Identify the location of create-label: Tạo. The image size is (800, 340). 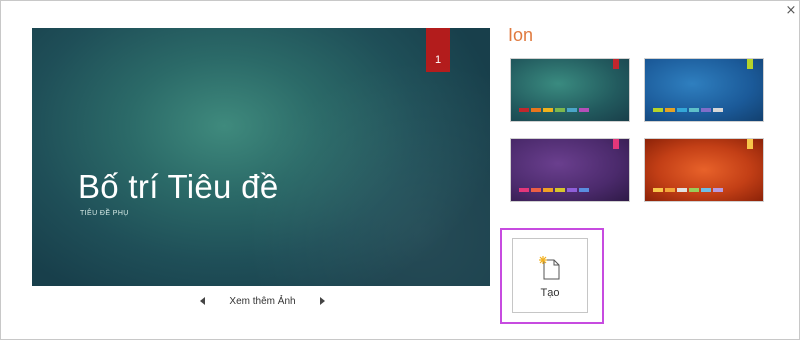
(550, 293).